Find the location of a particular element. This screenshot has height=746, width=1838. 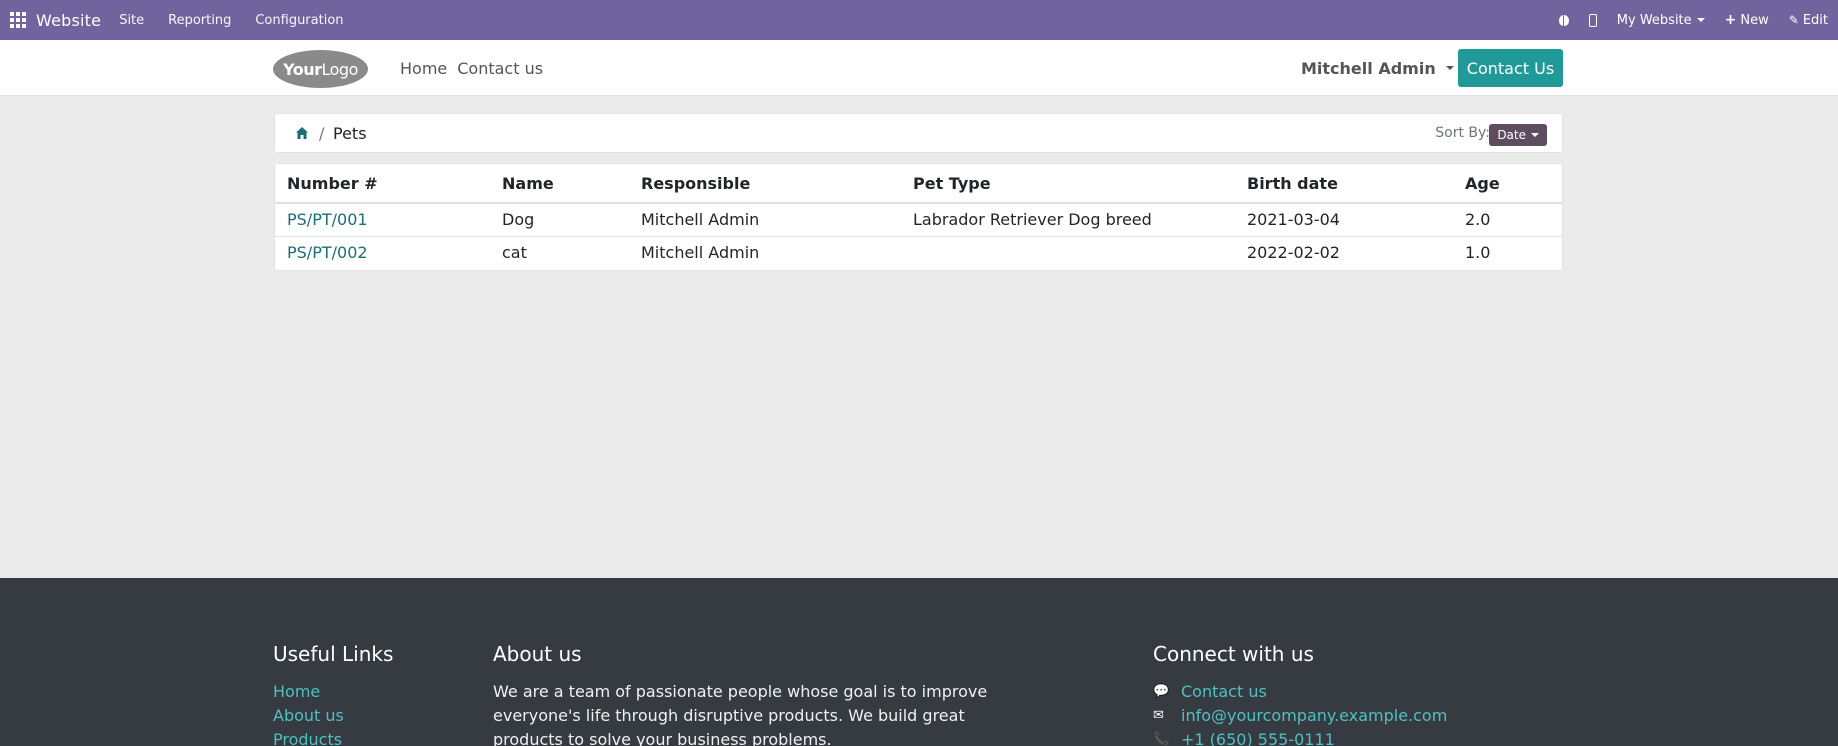

pet-birth-date: 2022-02-02 is located at coordinates (1293, 253).